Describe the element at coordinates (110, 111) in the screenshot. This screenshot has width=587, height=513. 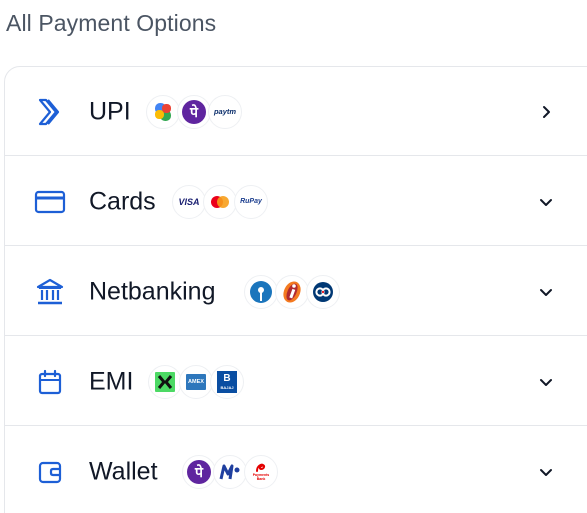
I see `option-label: UPI` at that location.